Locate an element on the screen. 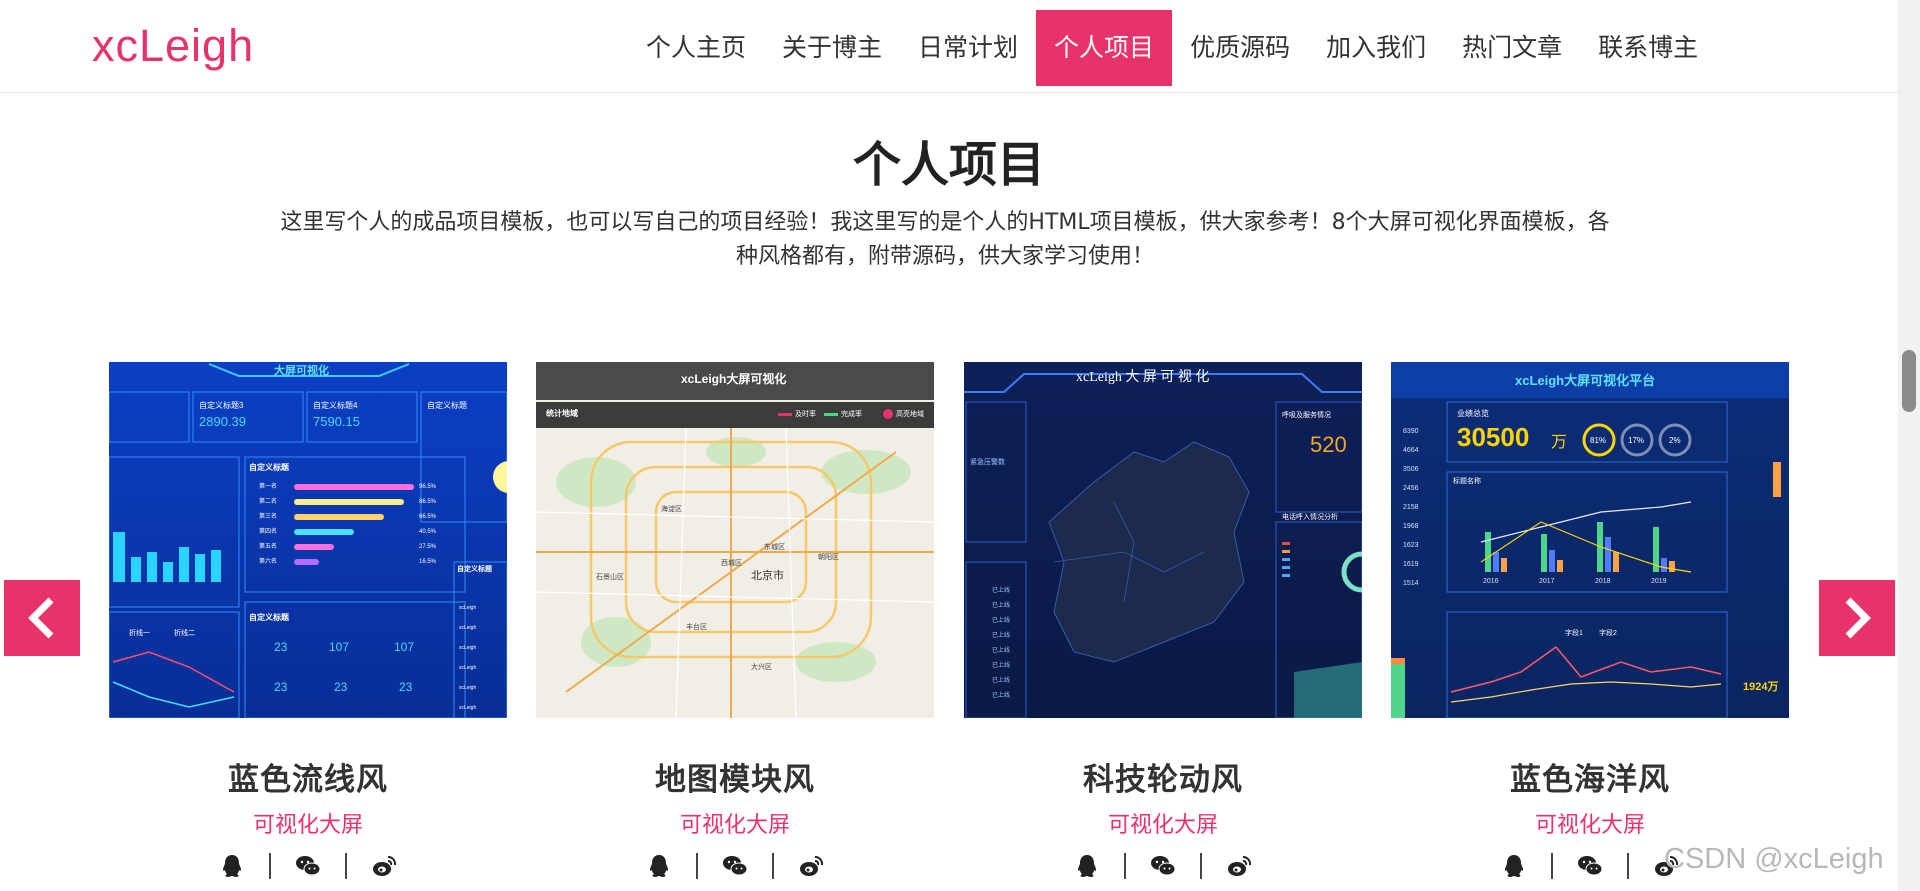 This screenshot has height=891, width=1920. thumb-rank-list: 第一名 第二名 第三名 第四名 第五名 第六名 is located at coordinates (268, 525).